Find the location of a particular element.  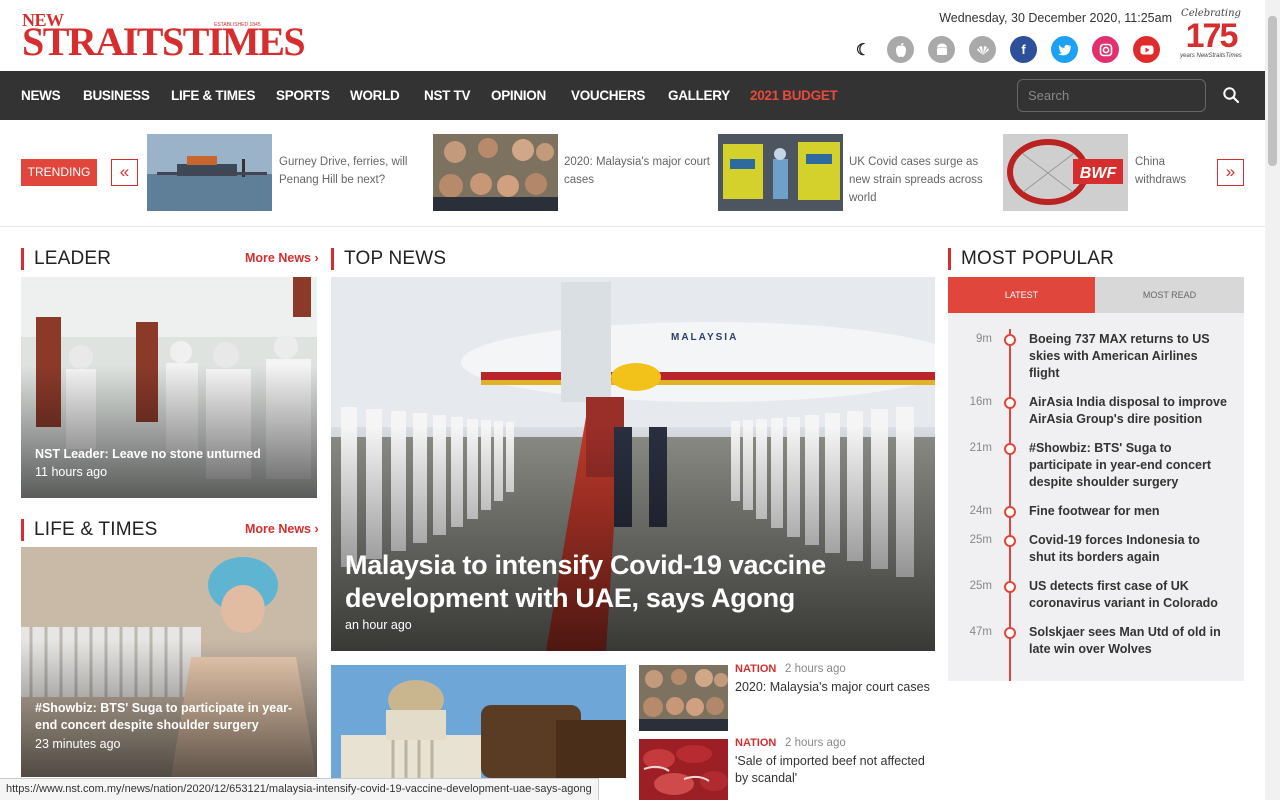

popular-item-title: Fine footwear for men is located at coordinates (1129, 511).